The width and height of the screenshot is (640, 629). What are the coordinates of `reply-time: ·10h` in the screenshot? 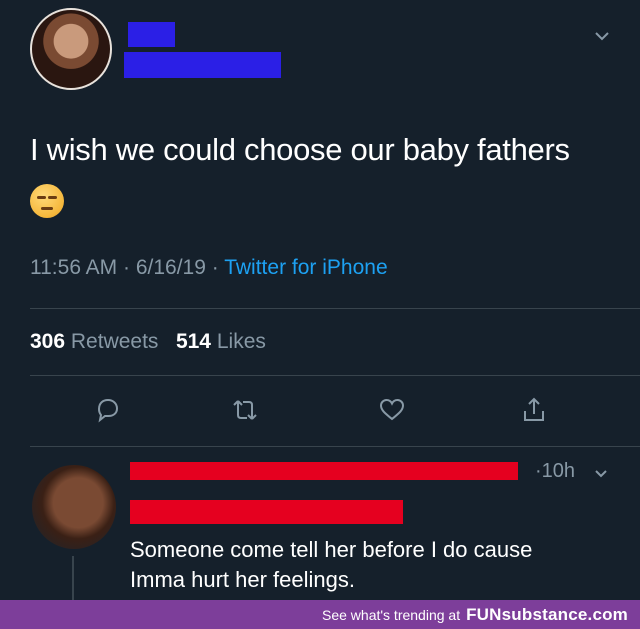 It's located at (555, 471).